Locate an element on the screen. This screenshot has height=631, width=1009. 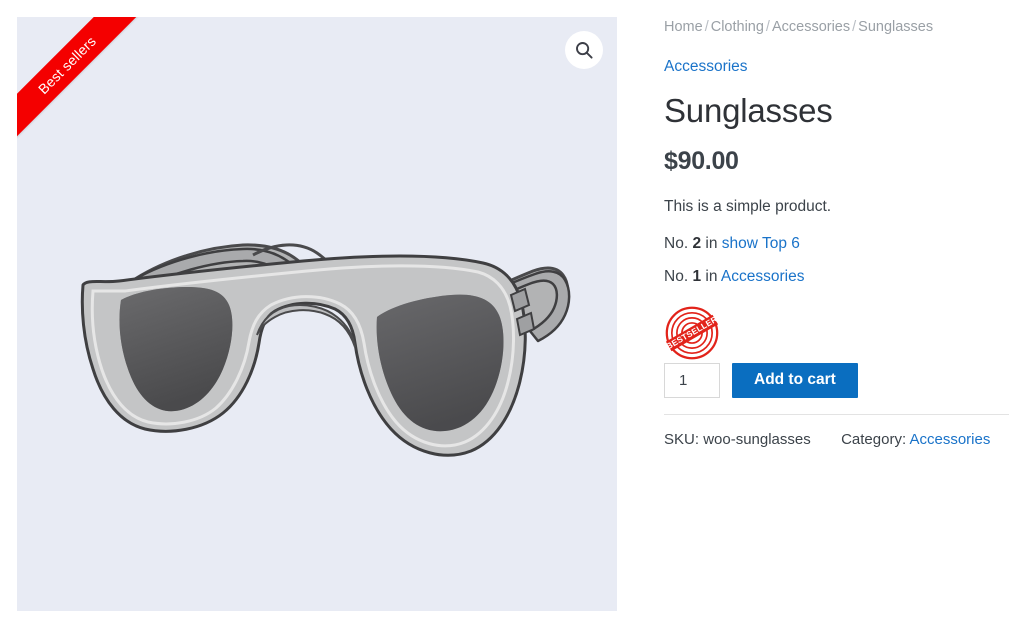
category-link: Accessories is located at coordinates (706, 67).